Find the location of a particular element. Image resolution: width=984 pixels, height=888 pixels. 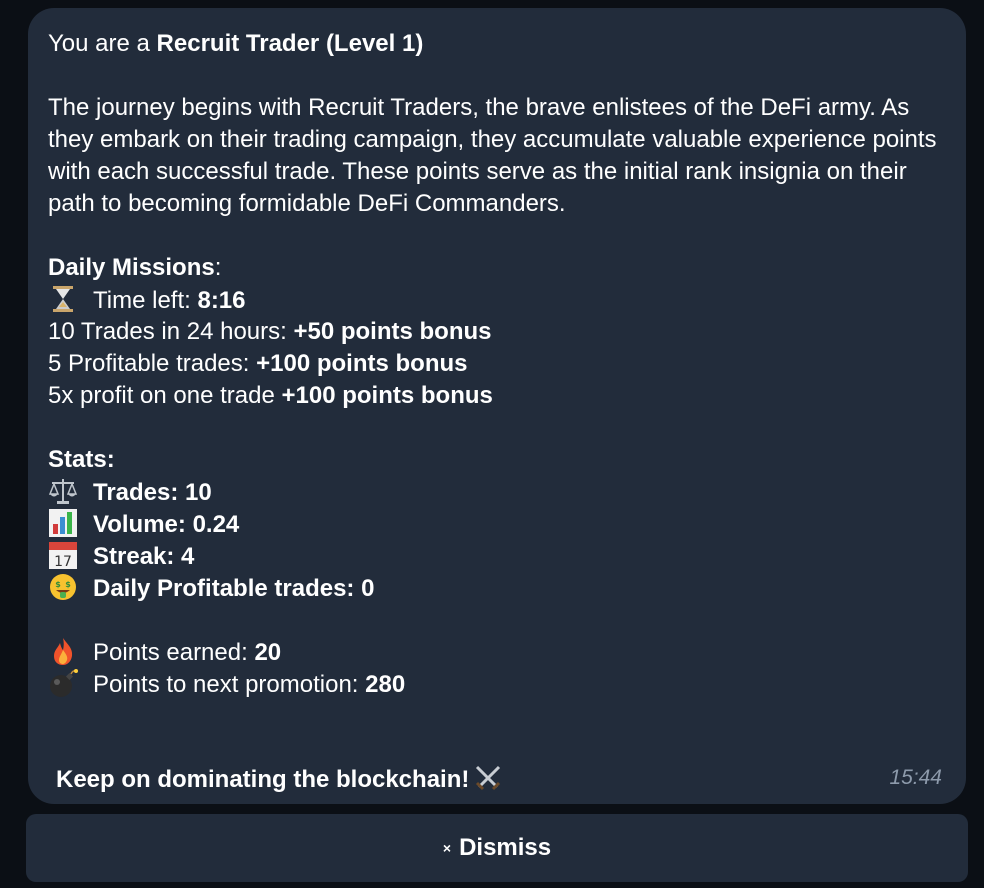

calendar-icon: 17 is located at coordinates (63, 555).